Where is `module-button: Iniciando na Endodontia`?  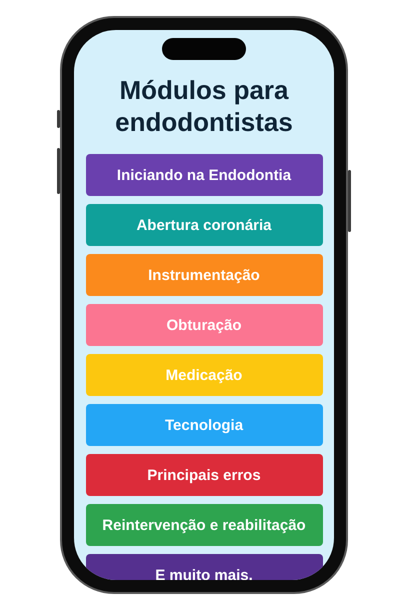 module-button: Iniciando na Endodontia is located at coordinates (204, 175).